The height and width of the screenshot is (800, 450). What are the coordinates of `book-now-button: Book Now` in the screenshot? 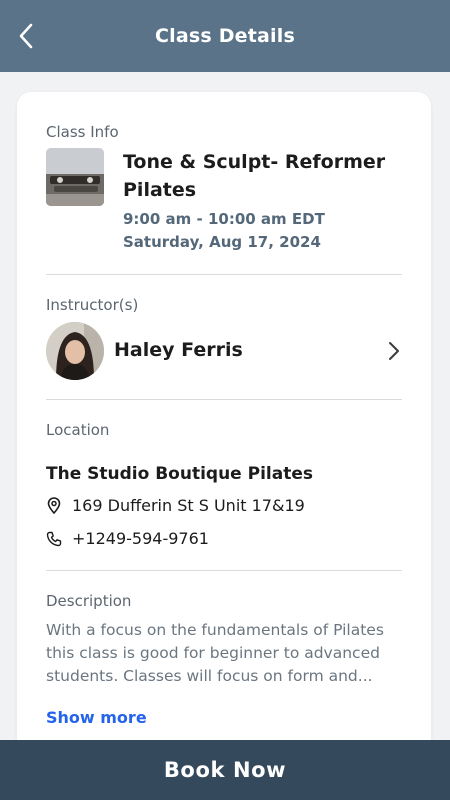 It's located at (225, 770).